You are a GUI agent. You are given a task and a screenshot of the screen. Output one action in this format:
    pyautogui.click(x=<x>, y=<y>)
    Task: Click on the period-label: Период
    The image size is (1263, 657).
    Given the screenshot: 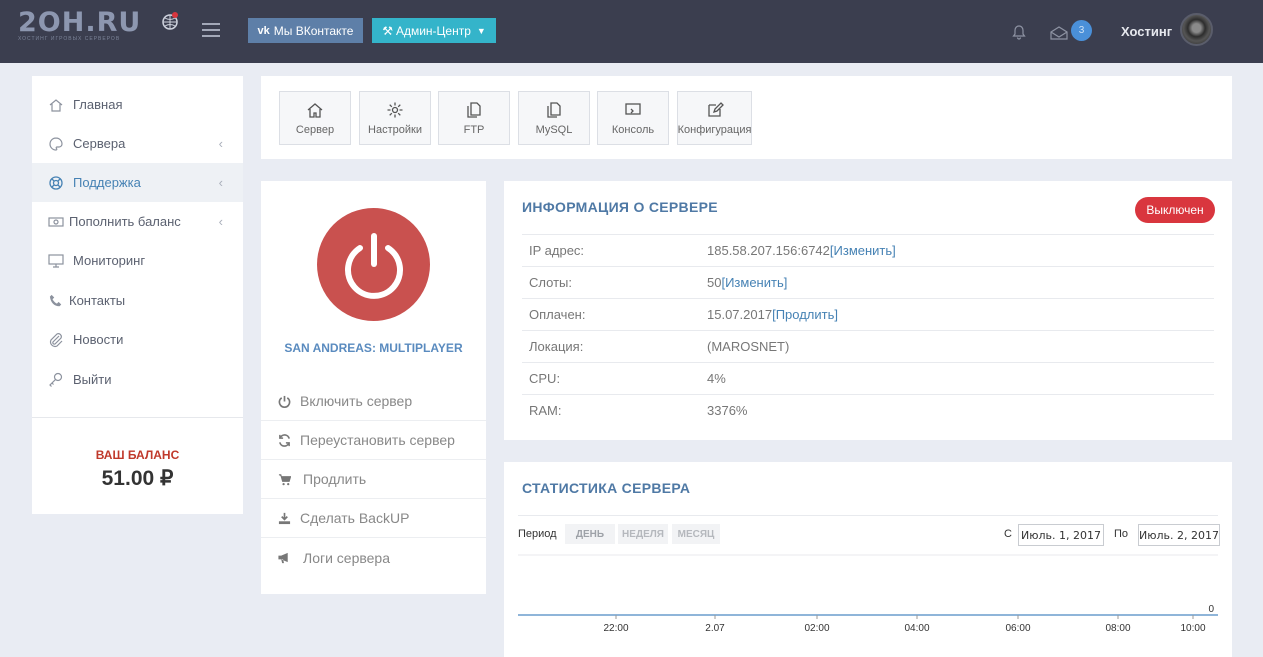 What is the action you would take?
    pyautogui.click(x=537, y=534)
    